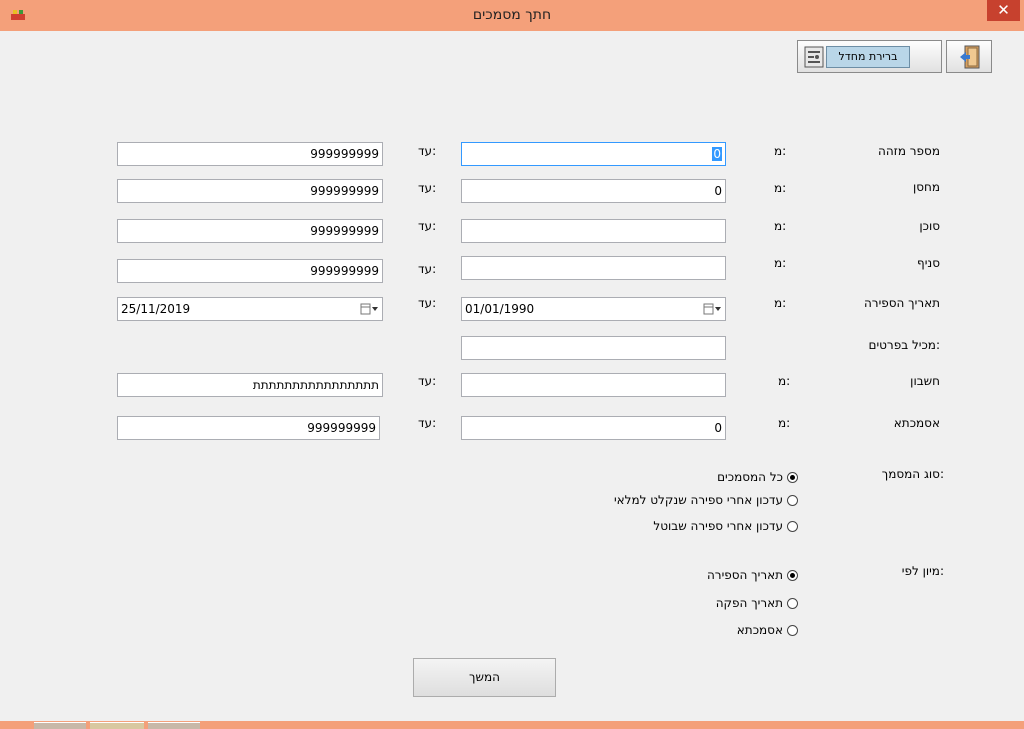  I want to click on id-number-from-value: 0, so click(717, 154).